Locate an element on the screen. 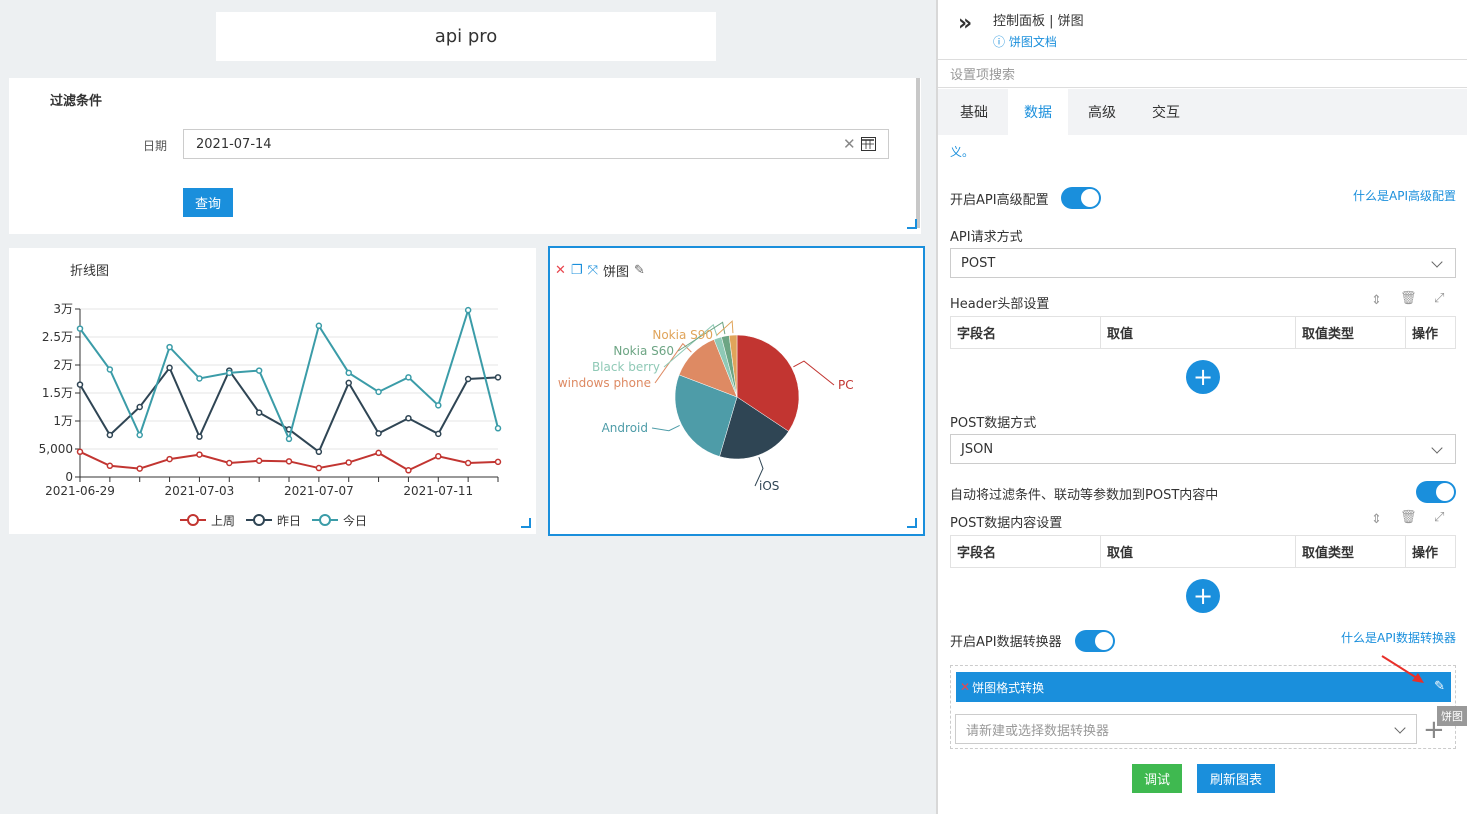  api-advanced-toggle is located at coordinates (1081, 198).